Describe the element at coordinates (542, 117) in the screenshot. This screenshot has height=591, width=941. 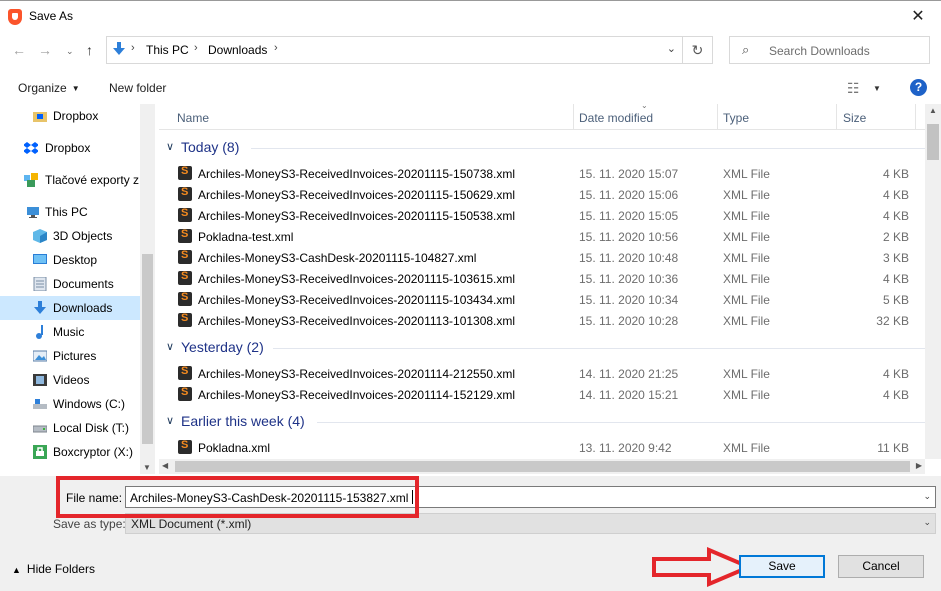
I see `column-header-row: Name ⌄ Date modified Type Size` at that location.